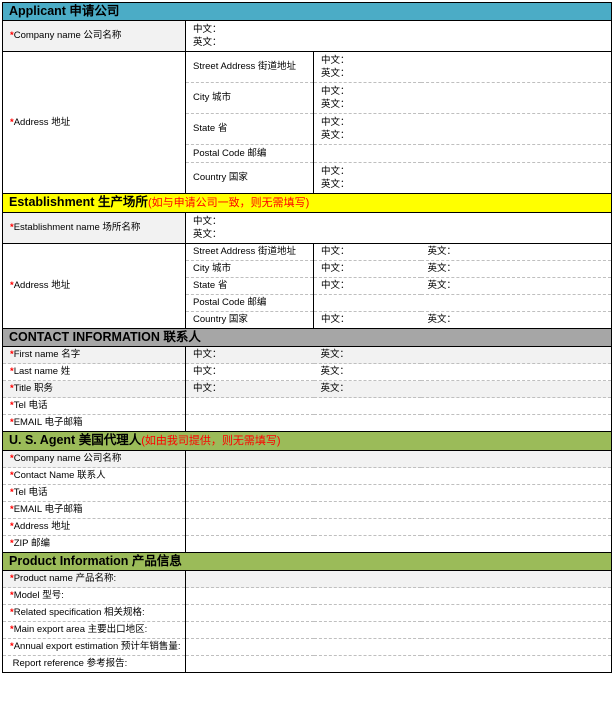 The width and height of the screenshot is (615, 714). I want to click on label-product-model: *Model 型号:, so click(94, 596).